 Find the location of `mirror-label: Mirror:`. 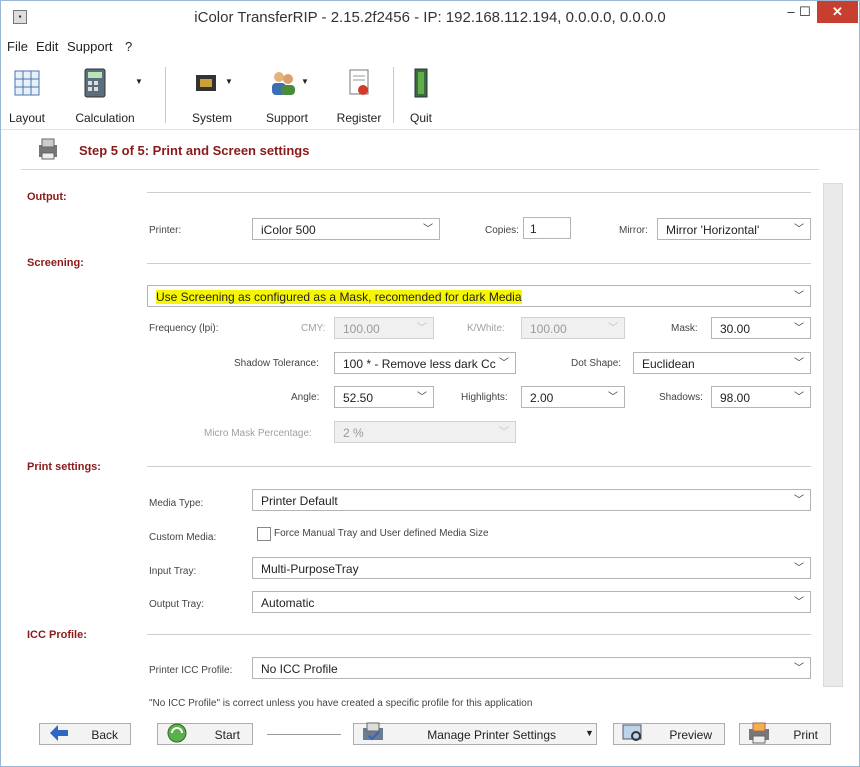

mirror-label: Mirror: is located at coordinates (633, 230).